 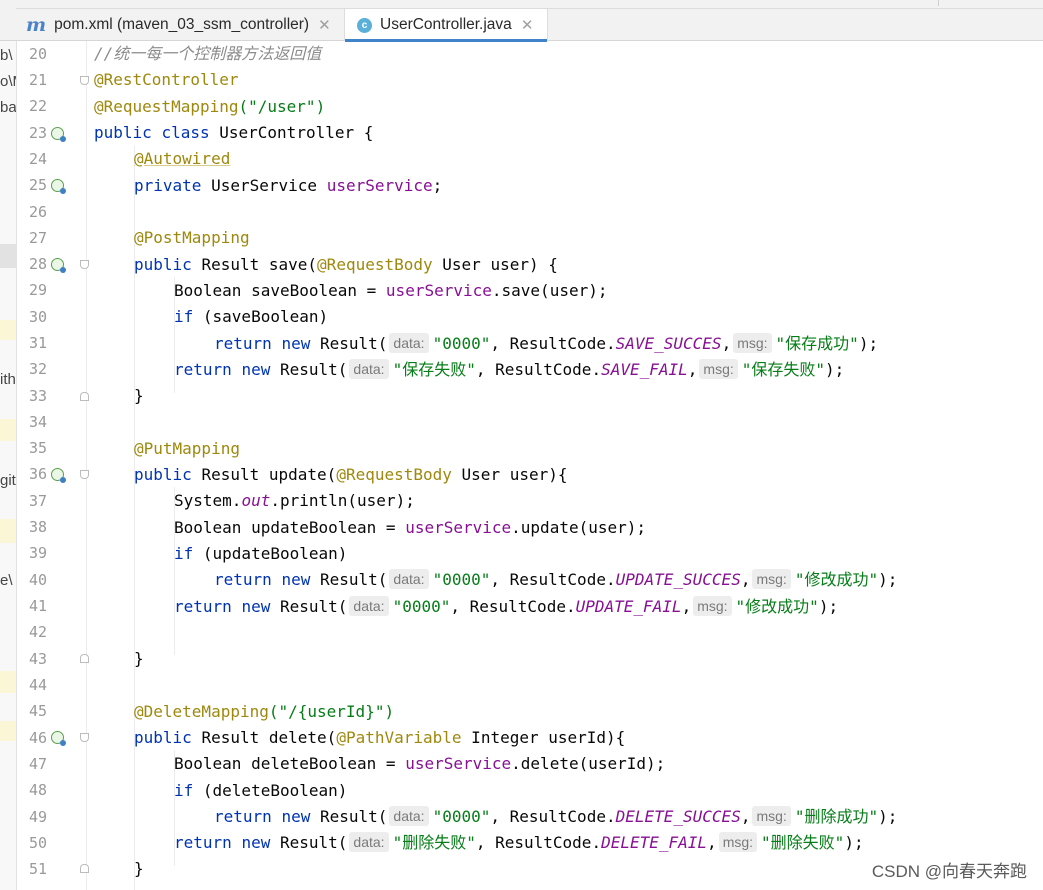 I want to click on punct: }, so click(x=139, y=868).